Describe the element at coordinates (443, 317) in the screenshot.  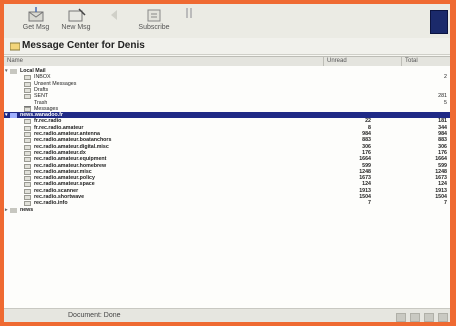
I see `status-resize-icon` at that location.